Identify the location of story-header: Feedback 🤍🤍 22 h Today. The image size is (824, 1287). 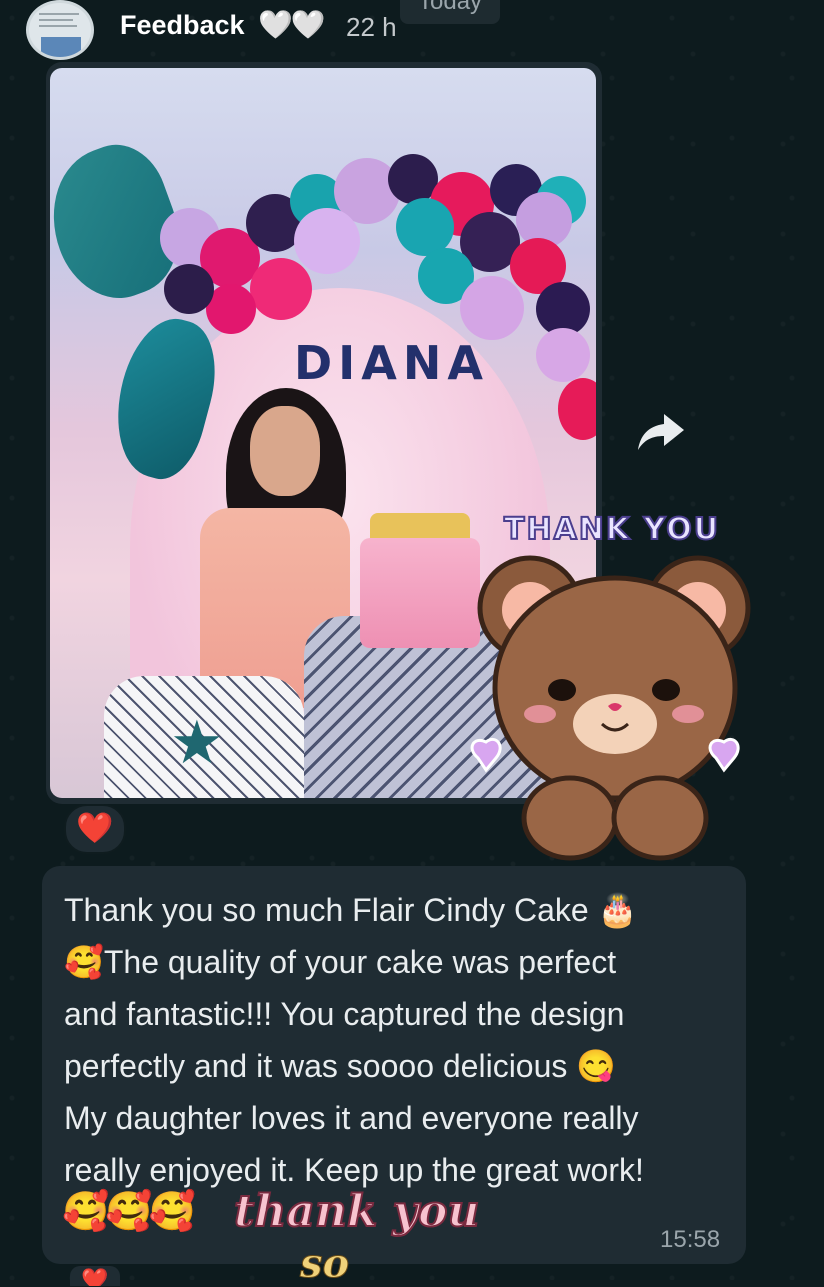
(412, 31).